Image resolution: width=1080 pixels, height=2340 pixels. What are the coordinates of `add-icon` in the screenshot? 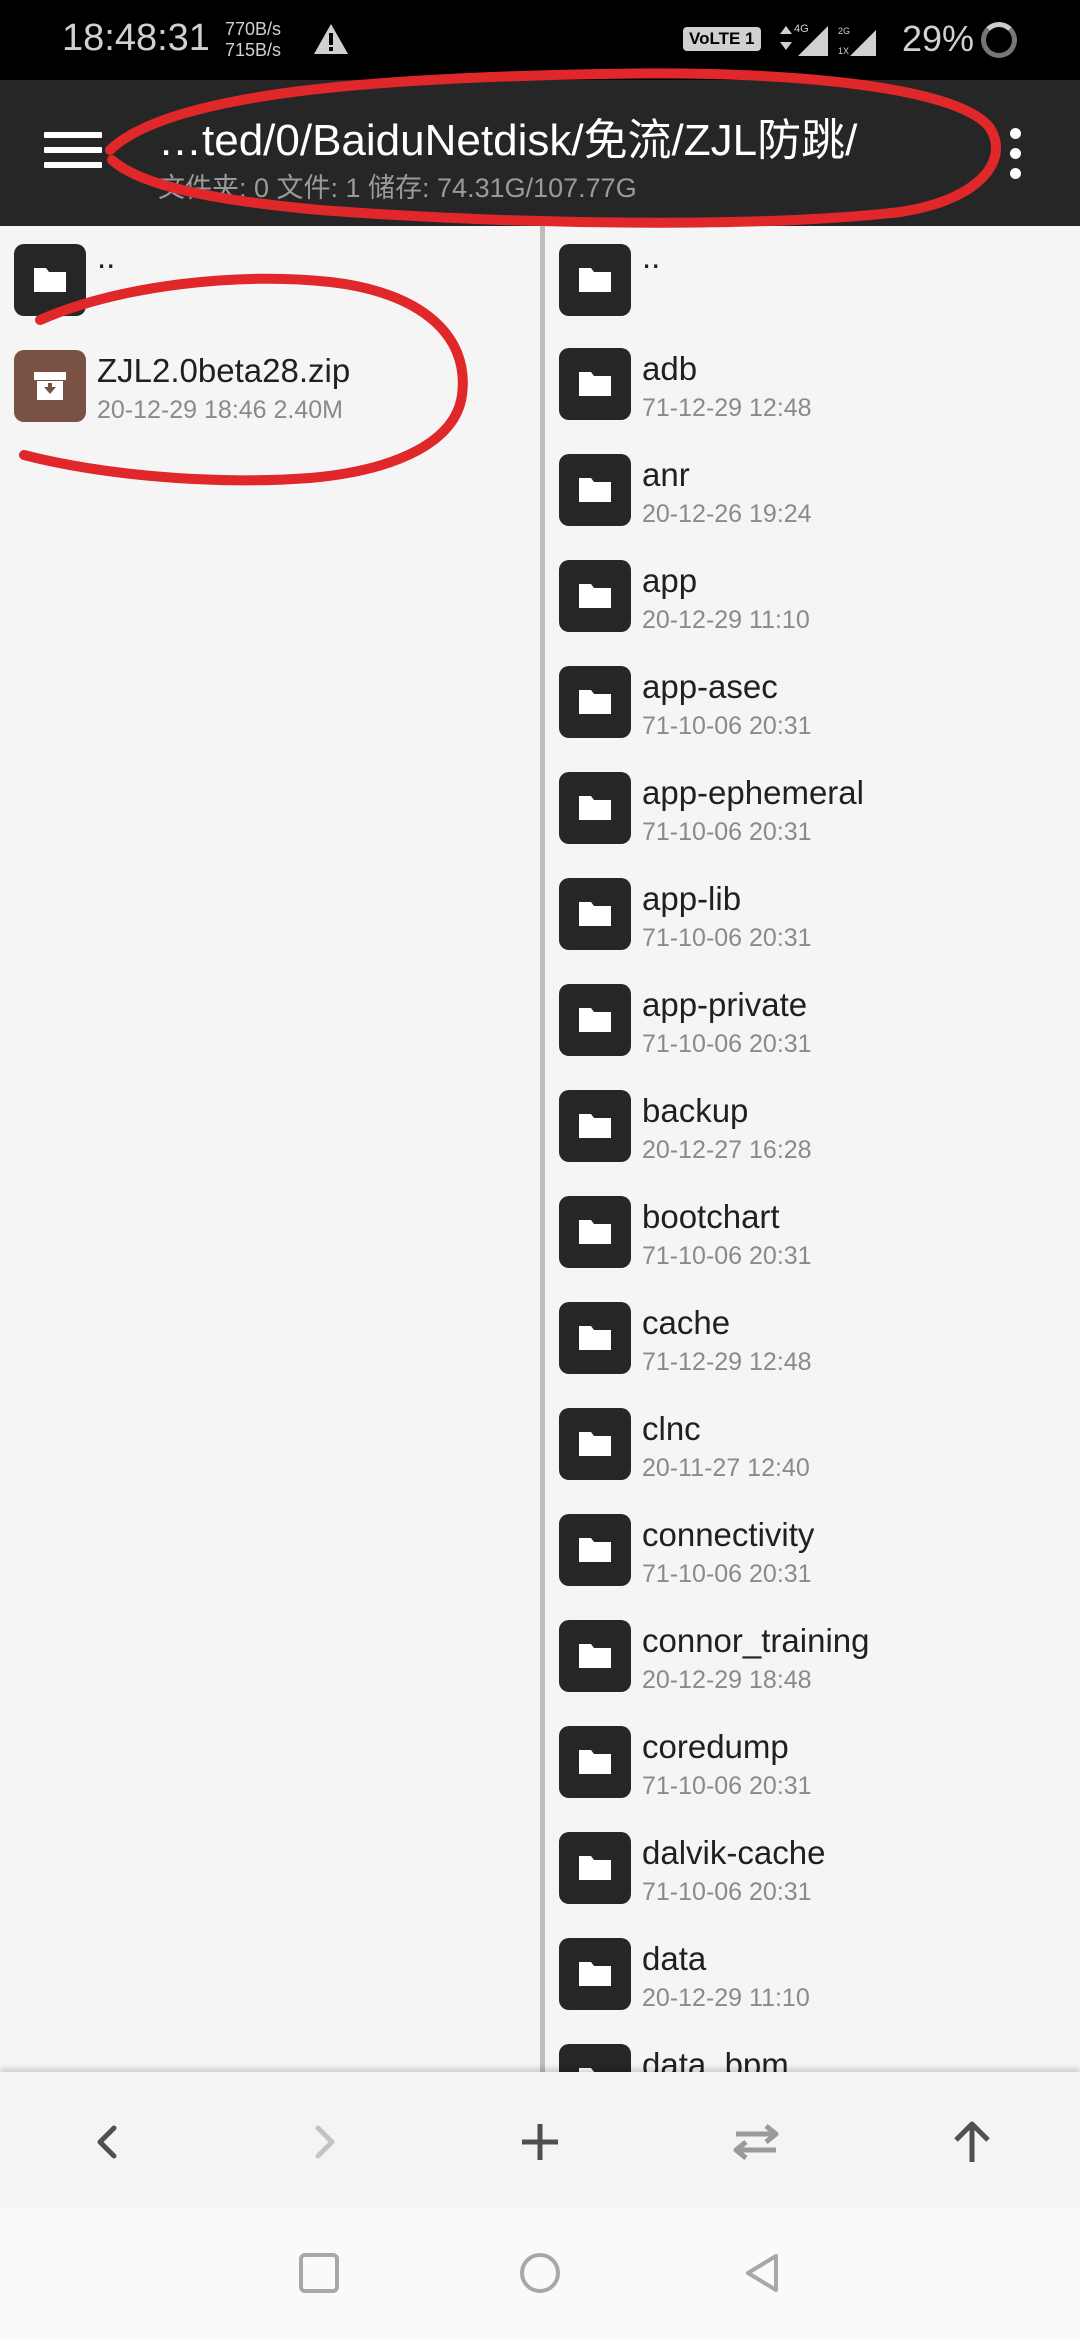 It's located at (540, 2142).